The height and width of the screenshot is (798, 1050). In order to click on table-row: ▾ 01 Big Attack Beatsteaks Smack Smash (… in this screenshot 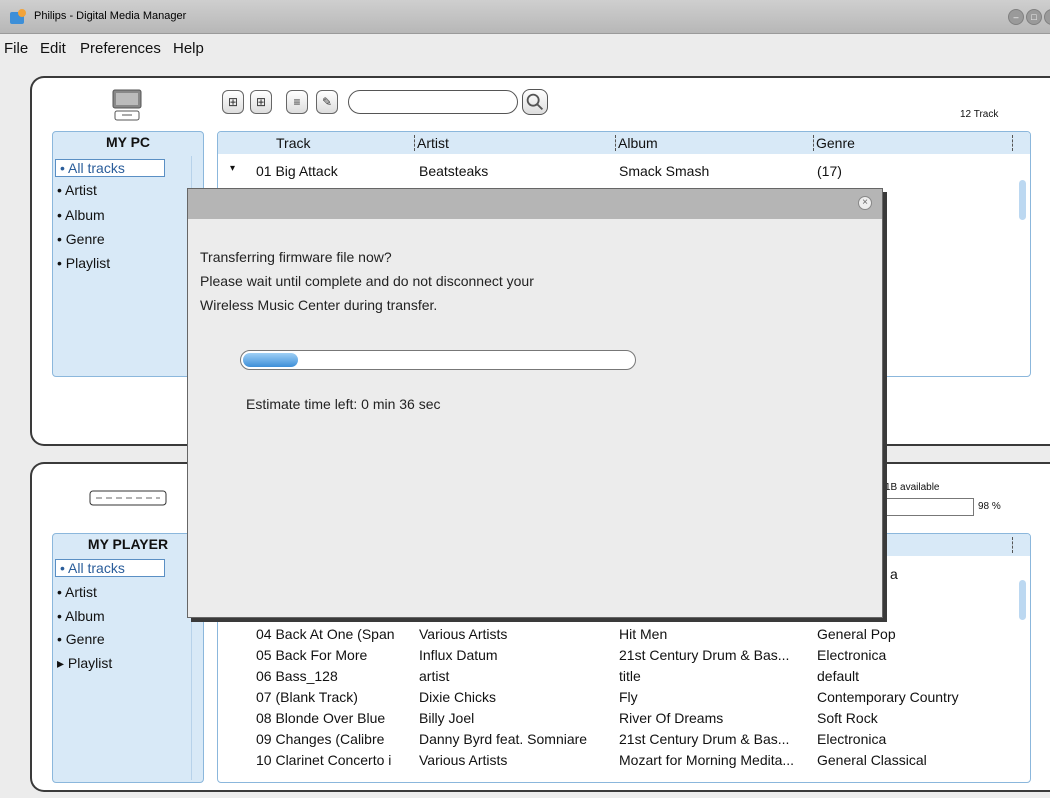, I will do `click(624, 172)`.